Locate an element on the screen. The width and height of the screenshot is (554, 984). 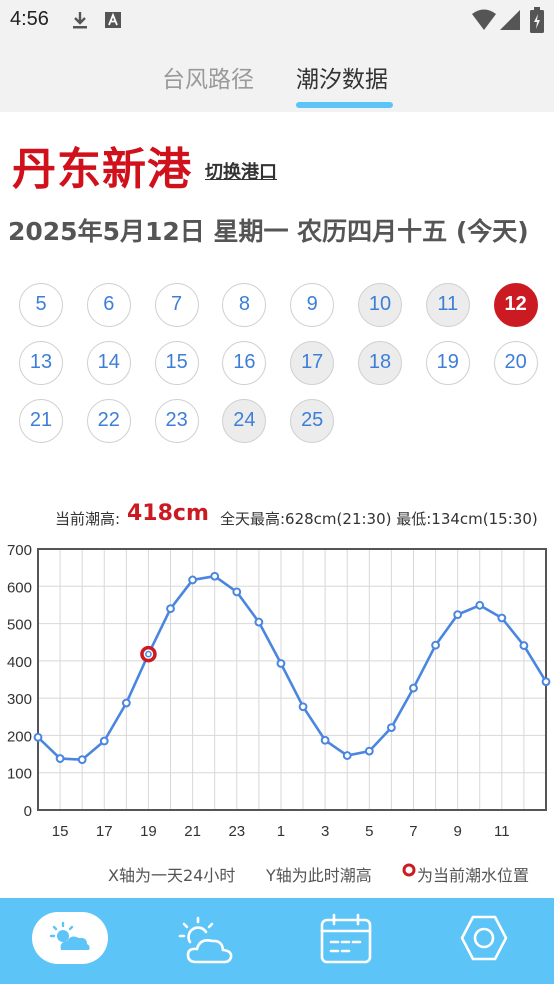
nav-weather is located at coordinates (70, 938).